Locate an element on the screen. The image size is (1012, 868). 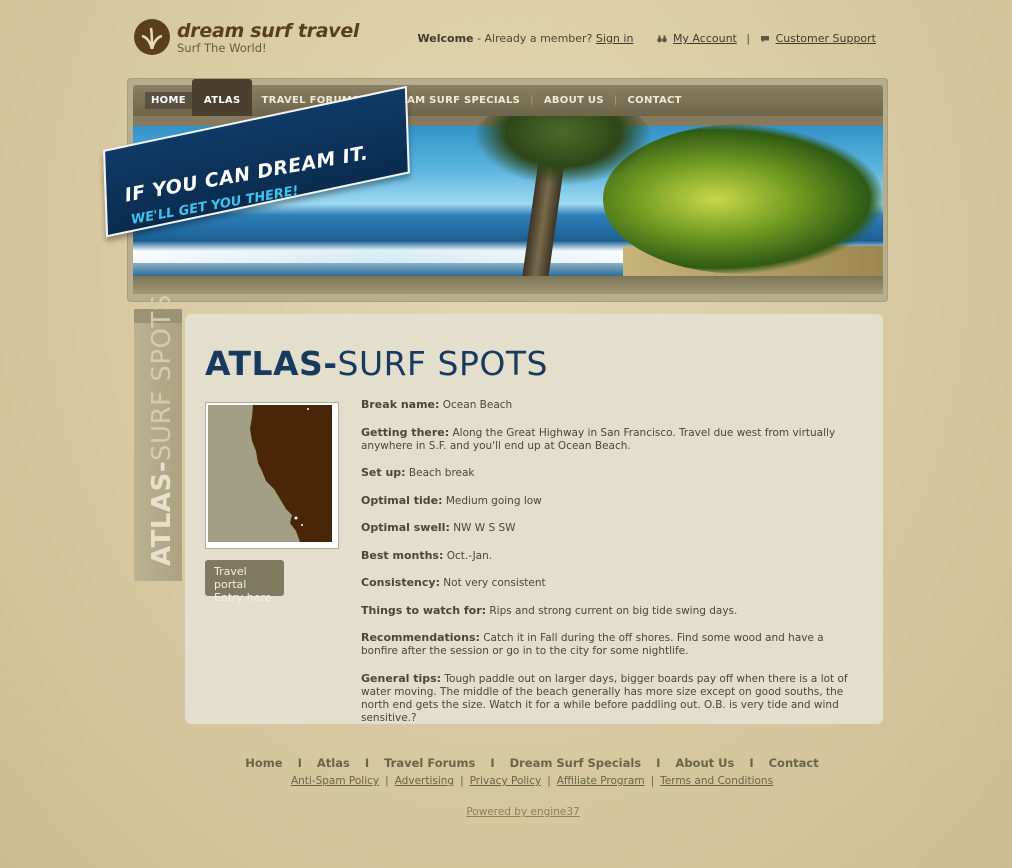
detail-label: Break name: is located at coordinates (400, 404).